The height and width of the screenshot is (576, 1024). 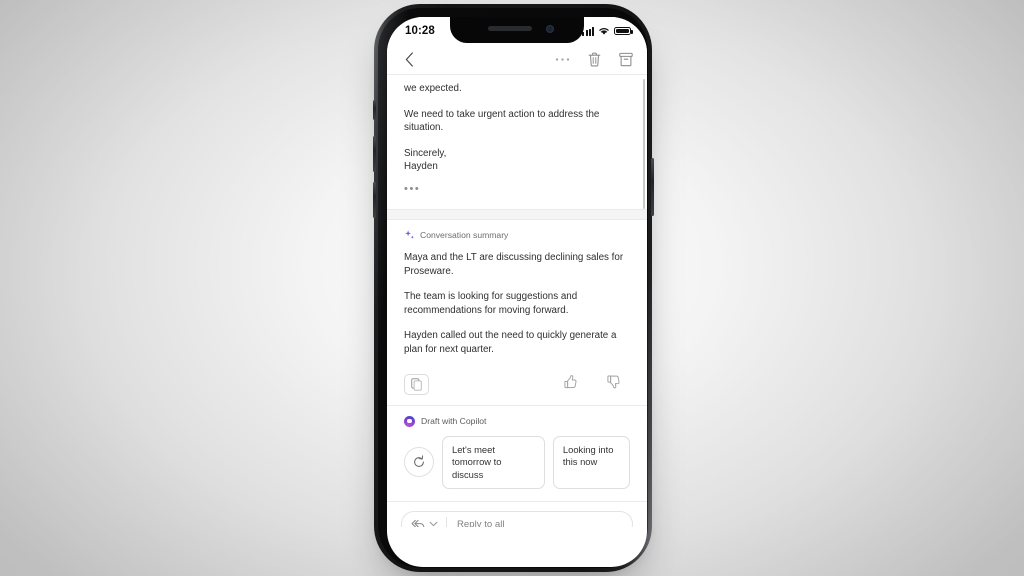 I want to click on delete-button, so click(x=594, y=59).